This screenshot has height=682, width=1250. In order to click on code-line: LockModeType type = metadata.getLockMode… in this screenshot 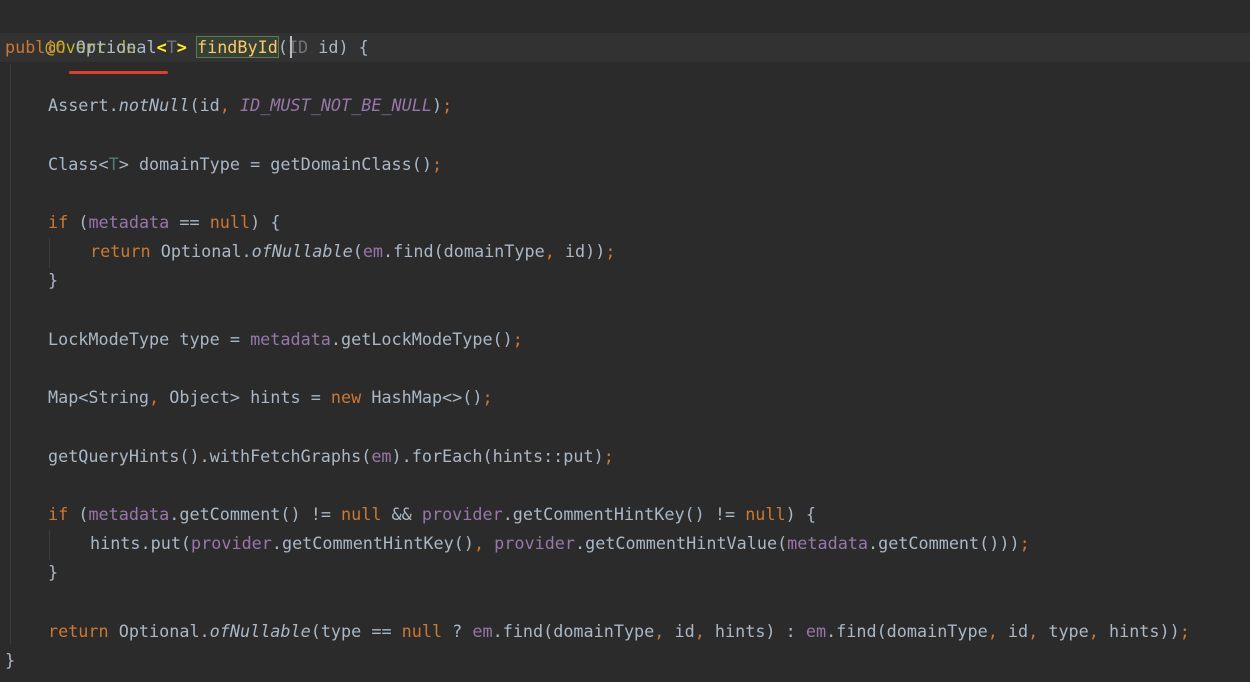, I will do `click(285, 339)`.